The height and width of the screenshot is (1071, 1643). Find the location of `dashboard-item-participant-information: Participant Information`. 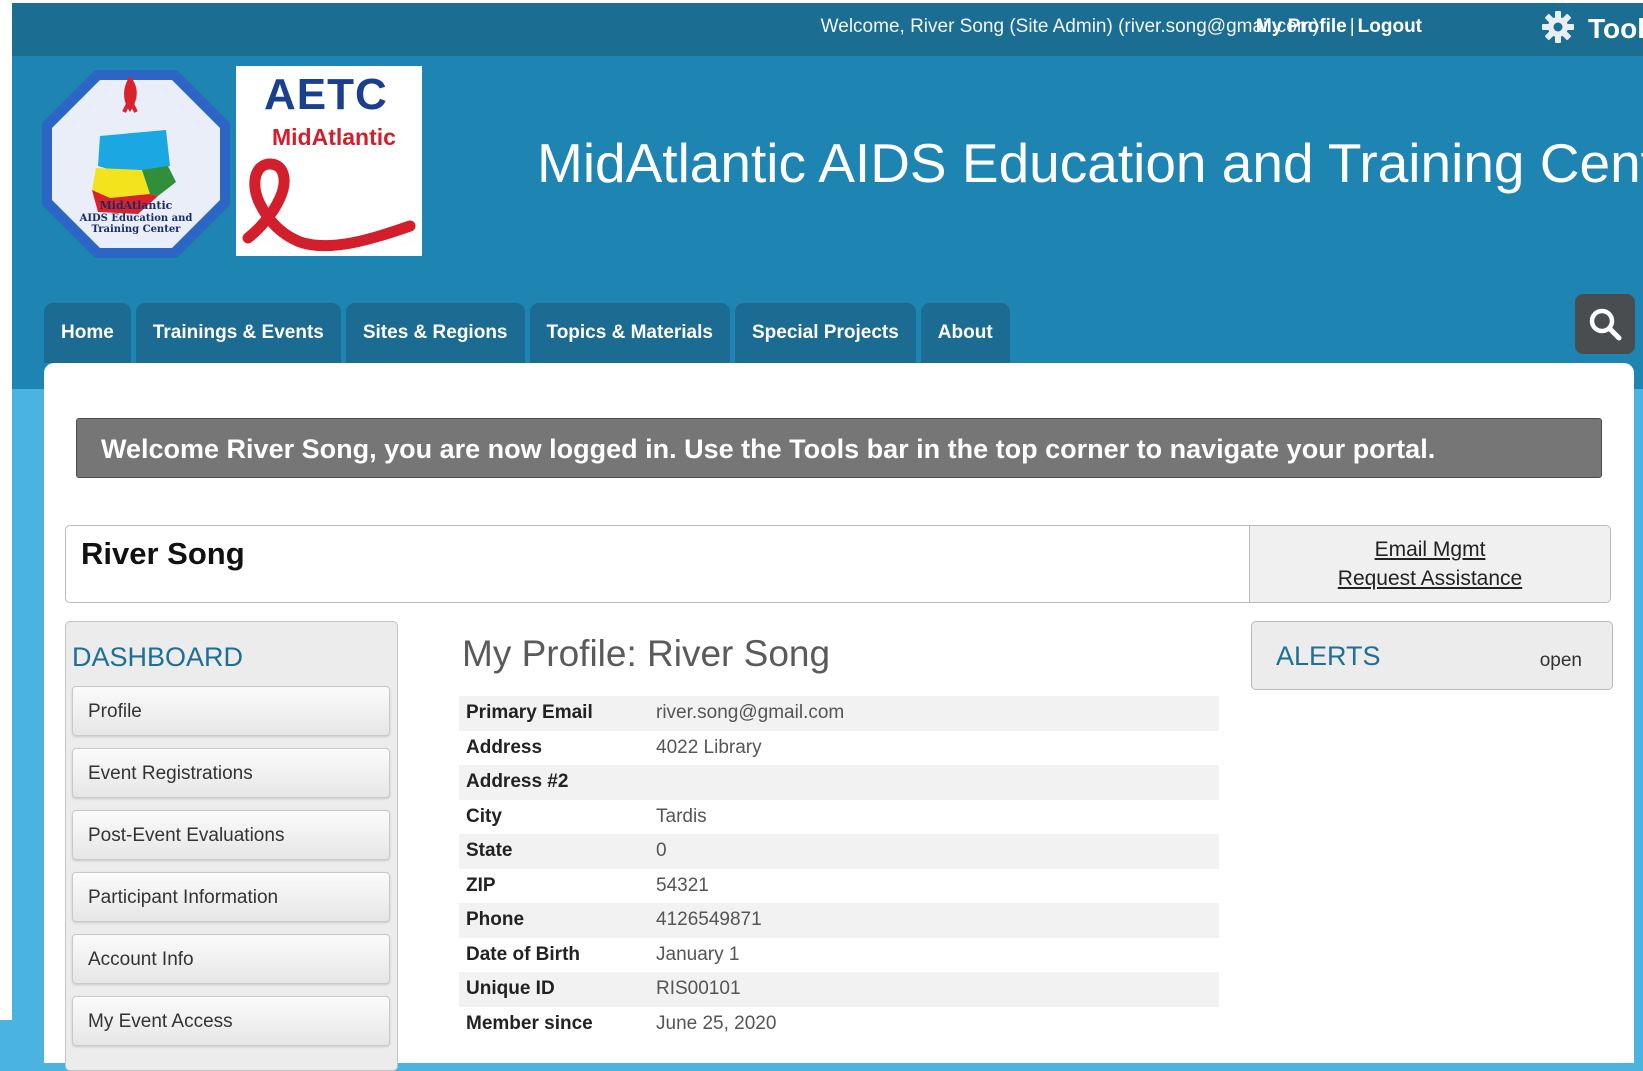

dashboard-item-participant-information: Participant Information is located at coordinates (231, 897).